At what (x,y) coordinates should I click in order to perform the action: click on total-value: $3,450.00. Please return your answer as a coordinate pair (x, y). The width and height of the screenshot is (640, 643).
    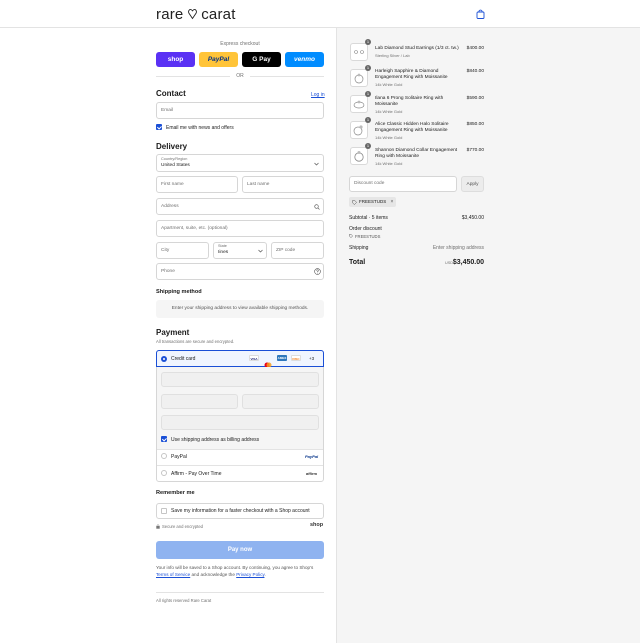
    Looking at the image, I should click on (468, 262).